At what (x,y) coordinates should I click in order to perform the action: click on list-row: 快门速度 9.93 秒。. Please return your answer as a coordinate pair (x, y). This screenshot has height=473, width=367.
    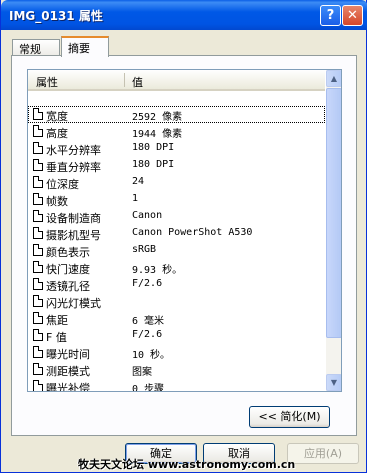
    Looking at the image, I should click on (176, 267).